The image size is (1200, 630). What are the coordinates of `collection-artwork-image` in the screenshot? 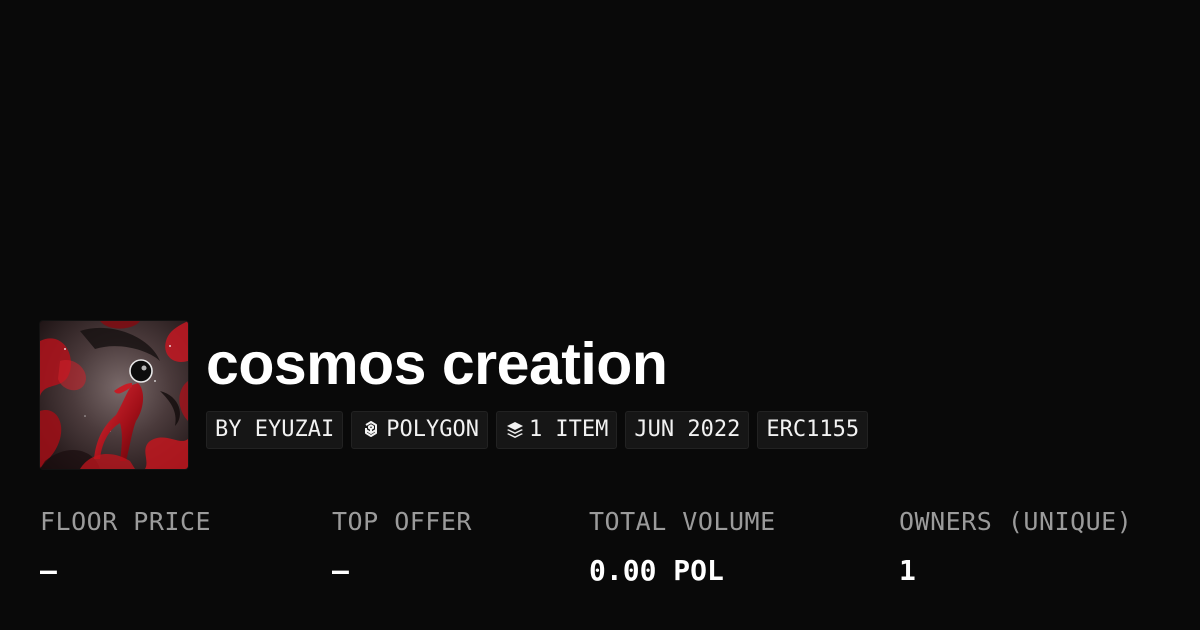 It's located at (114, 395).